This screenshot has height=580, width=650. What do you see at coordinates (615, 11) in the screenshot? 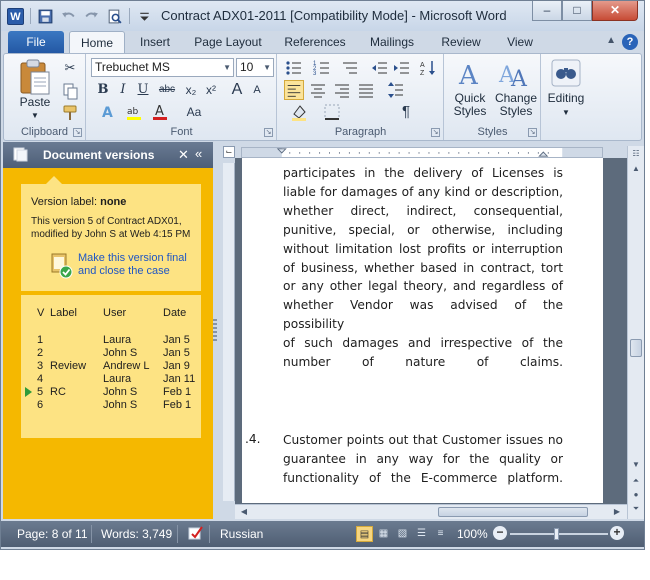
I see `close-button: ✕` at bounding box center [615, 11].